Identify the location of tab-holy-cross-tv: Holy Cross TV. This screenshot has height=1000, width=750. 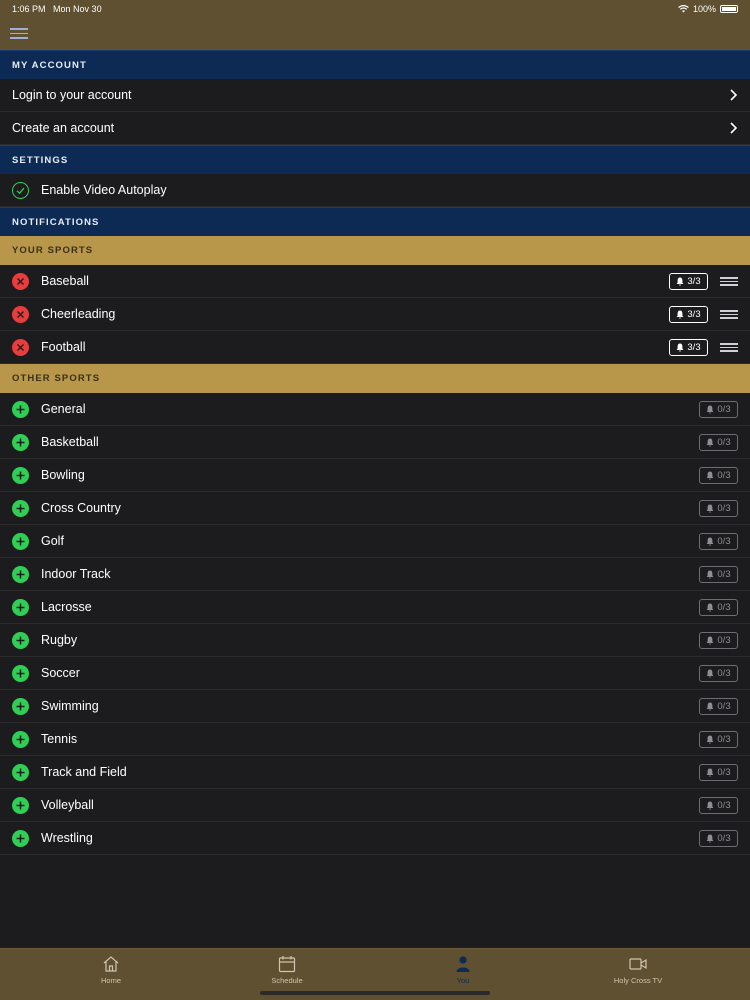
(638, 970).